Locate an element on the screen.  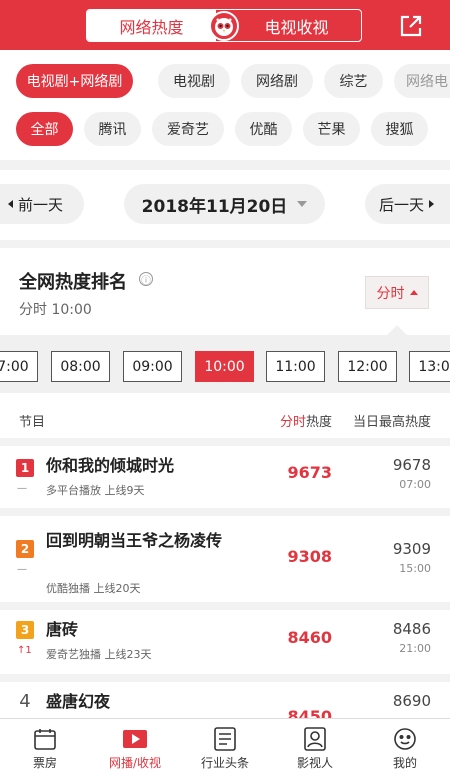
column-daily-max: 当日最高热度 is located at coordinates (392, 420).